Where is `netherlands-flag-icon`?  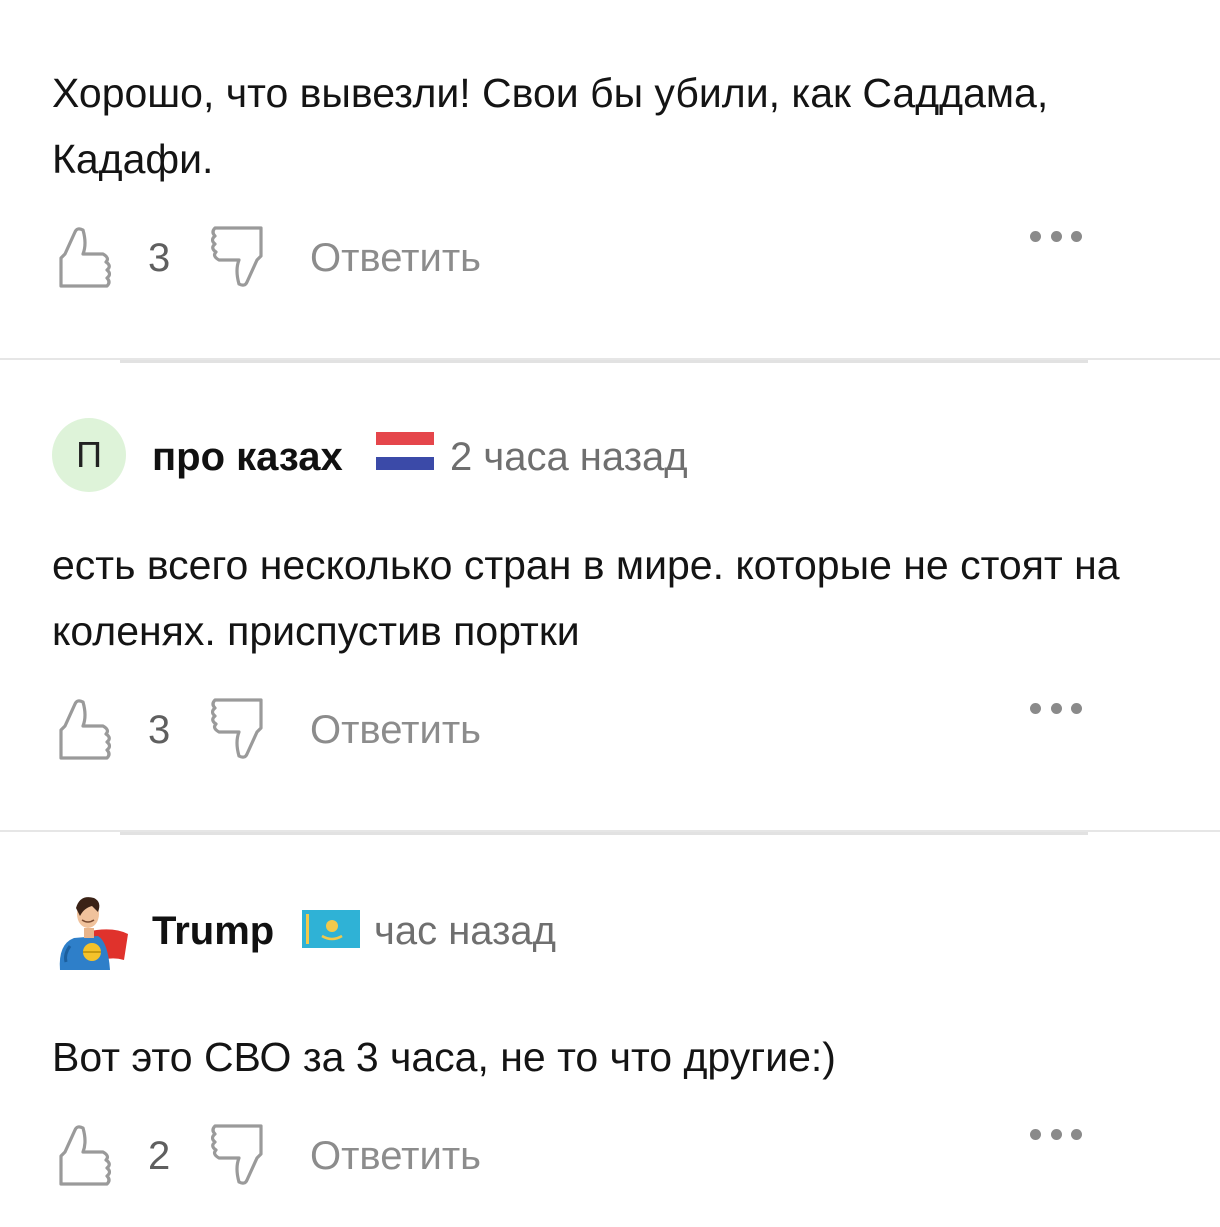
netherlands-flag-icon is located at coordinates (405, 451).